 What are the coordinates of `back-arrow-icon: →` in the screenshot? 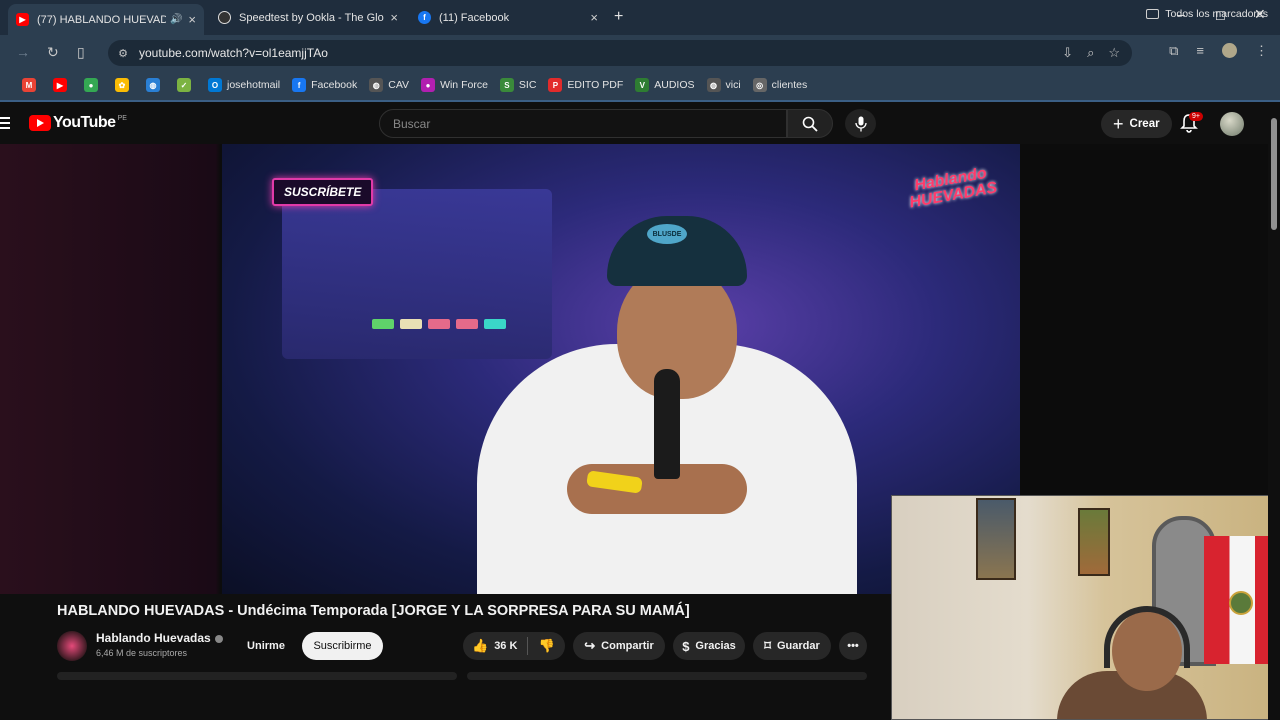 It's located at (23, 52).